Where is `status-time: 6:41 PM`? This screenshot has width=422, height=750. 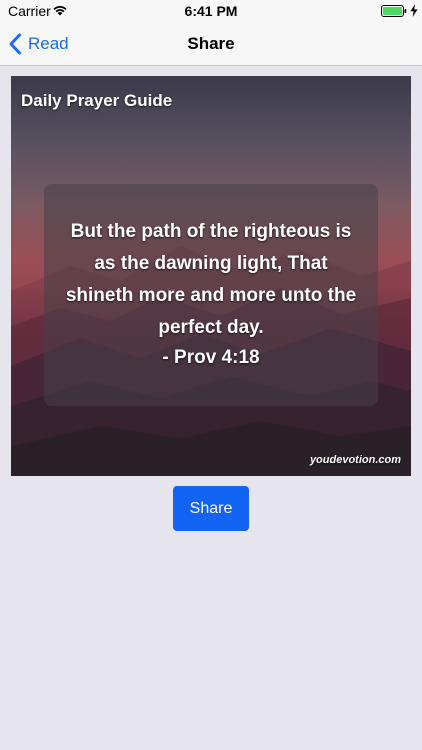
status-time: 6:41 PM is located at coordinates (211, 11).